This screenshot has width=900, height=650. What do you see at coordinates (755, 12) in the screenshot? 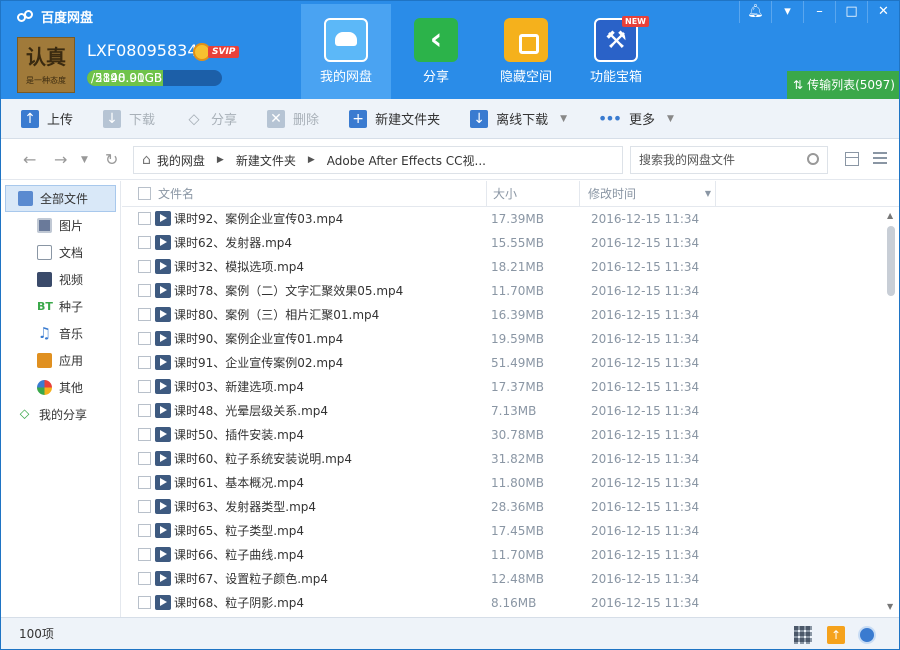
I see `bell-icon: 🔔︎` at bounding box center [755, 12].